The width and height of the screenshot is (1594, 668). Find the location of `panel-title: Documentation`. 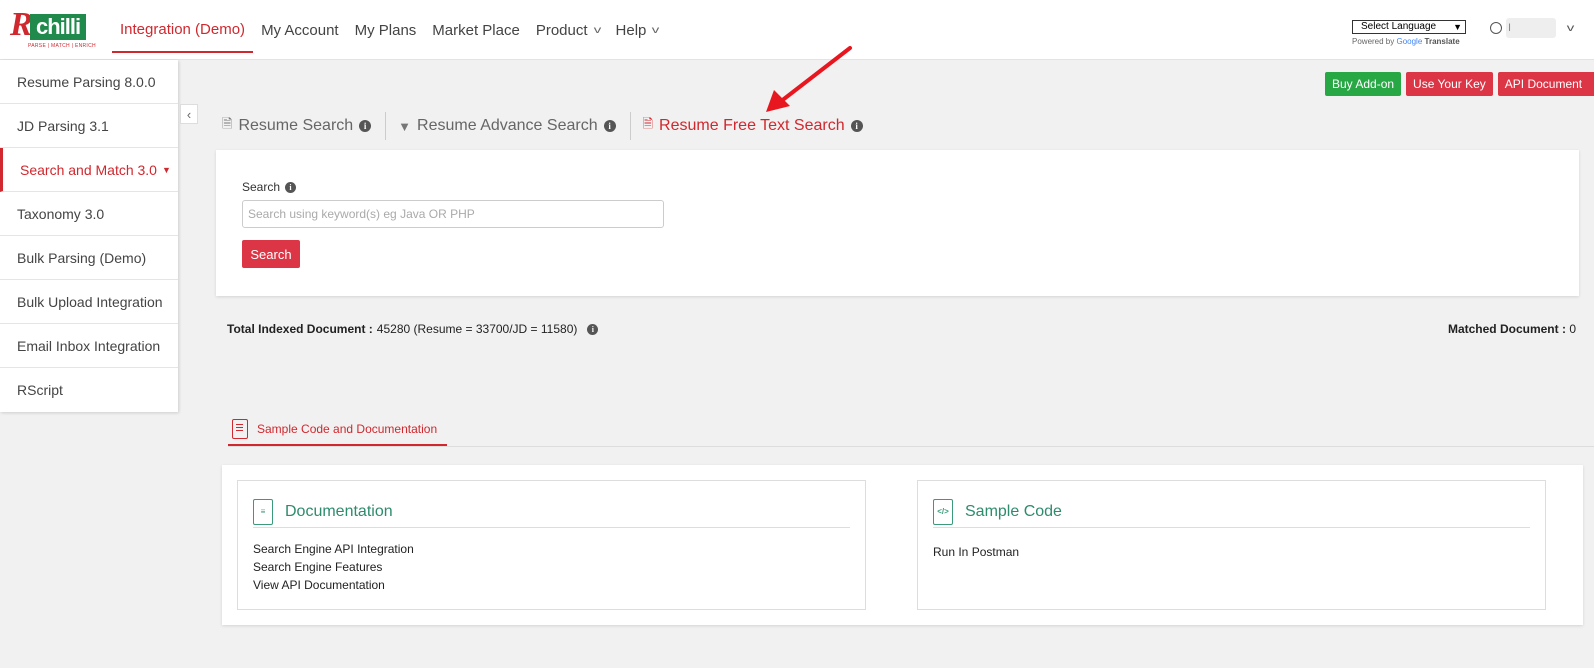

panel-title: Documentation is located at coordinates (339, 511).